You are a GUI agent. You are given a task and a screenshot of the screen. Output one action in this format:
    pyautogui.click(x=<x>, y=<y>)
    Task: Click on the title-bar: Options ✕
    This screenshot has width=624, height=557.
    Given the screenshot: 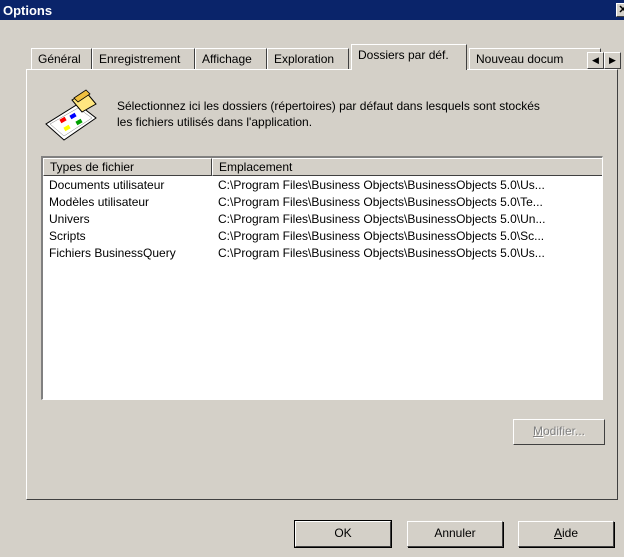 What is the action you would take?
    pyautogui.click(x=312, y=10)
    